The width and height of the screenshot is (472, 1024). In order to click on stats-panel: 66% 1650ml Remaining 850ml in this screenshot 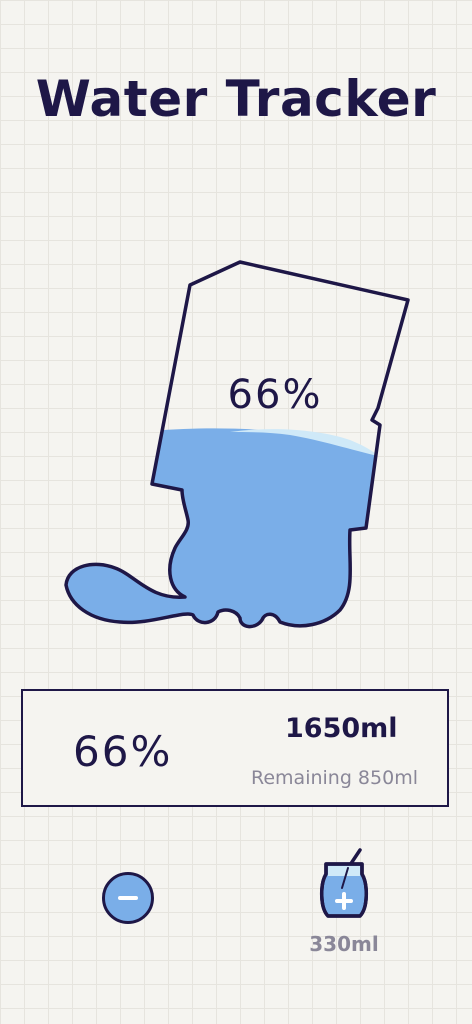, I will do `click(235, 748)`.